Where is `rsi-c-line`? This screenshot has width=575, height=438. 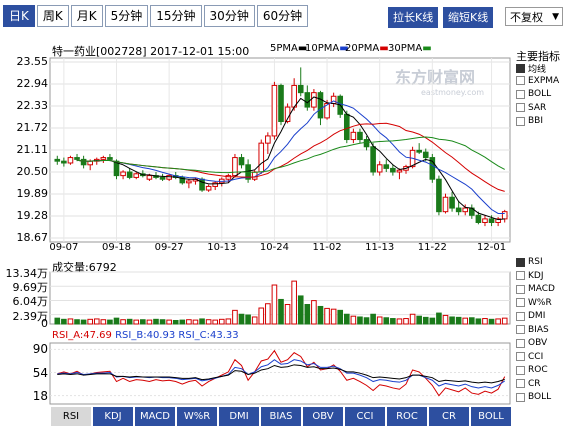 rsi-c-line is located at coordinates (281, 374).